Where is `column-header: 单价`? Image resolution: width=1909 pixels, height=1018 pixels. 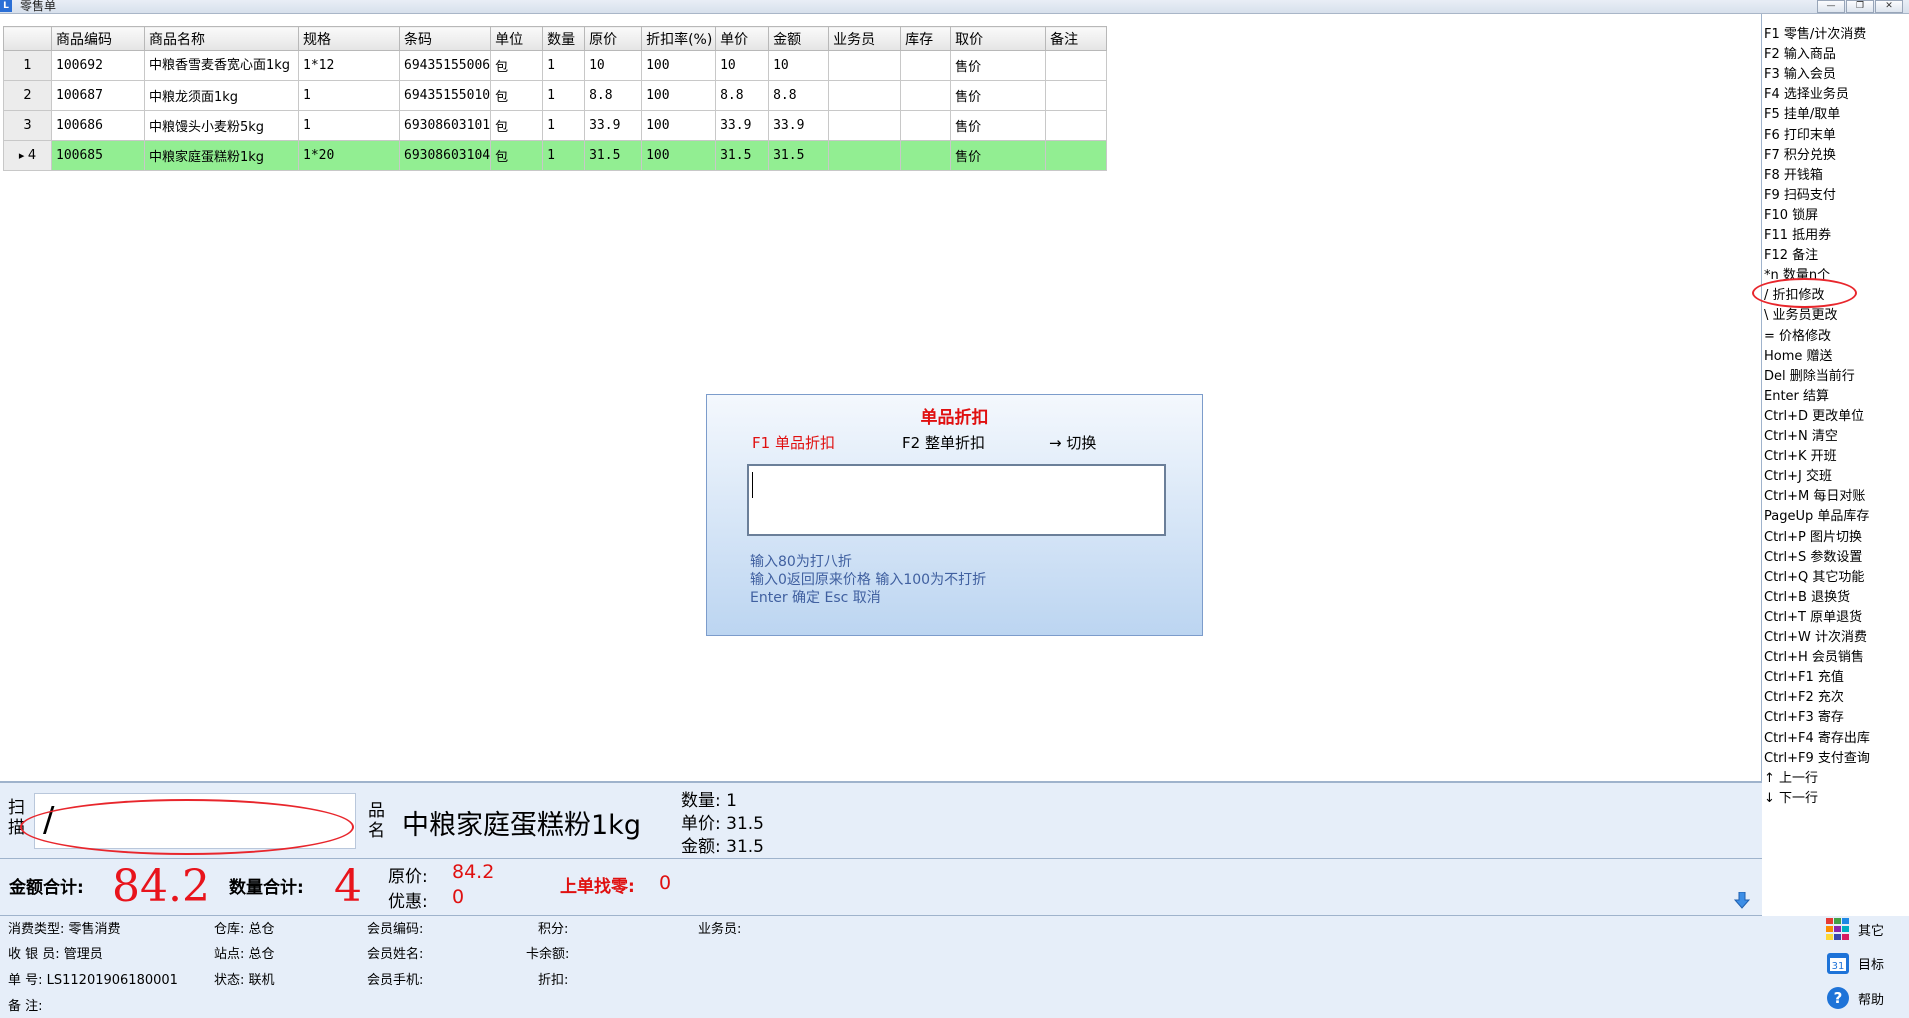
column-header: 单价 is located at coordinates (742, 38).